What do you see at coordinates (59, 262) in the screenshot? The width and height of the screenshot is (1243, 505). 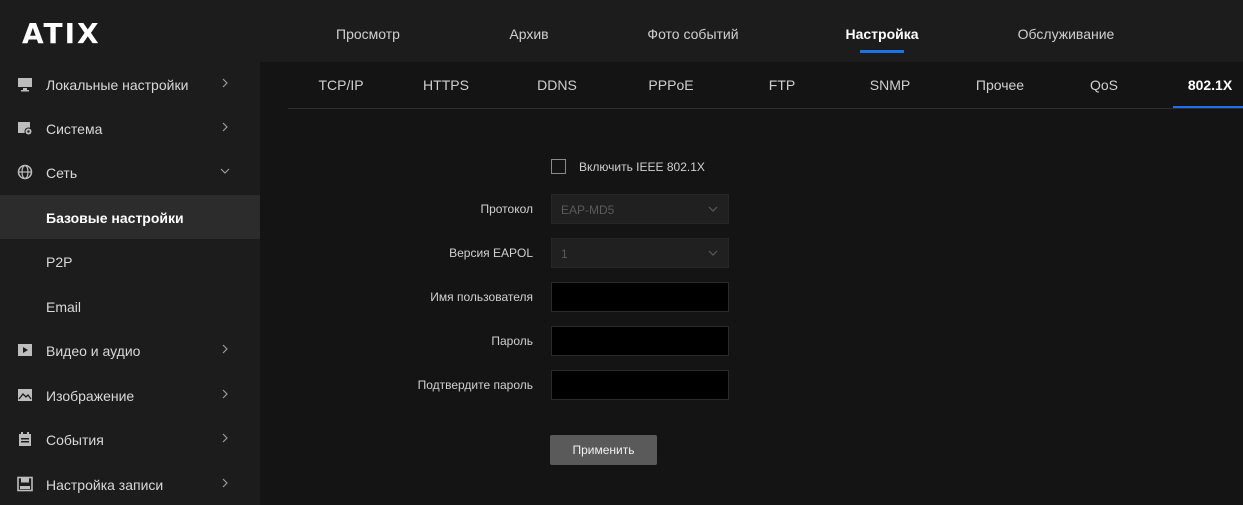 I see `sidebar-subitem-label: P2P` at bounding box center [59, 262].